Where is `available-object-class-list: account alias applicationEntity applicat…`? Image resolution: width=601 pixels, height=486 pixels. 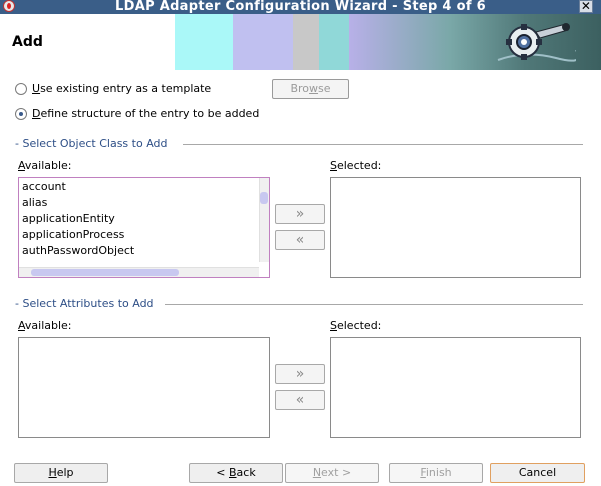
available-object-class-list: account alias applicationEntity applicat… is located at coordinates (144, 227).